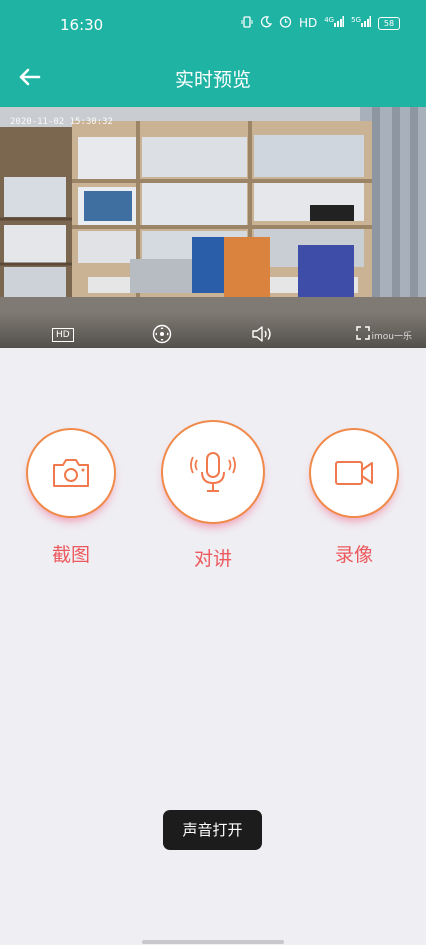  I want to click on screenshot-circle, so click(71, 473).